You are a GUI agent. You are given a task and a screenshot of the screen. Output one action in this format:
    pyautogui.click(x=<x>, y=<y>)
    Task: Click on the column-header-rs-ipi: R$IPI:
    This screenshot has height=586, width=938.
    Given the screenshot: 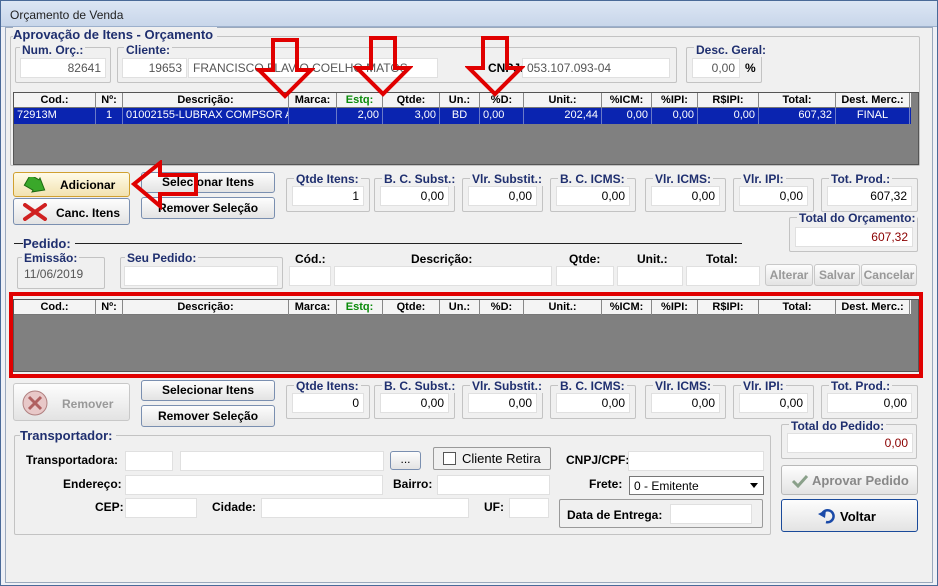 What is the action you would take?
    pyautogui.click(x=728, y=100)
    